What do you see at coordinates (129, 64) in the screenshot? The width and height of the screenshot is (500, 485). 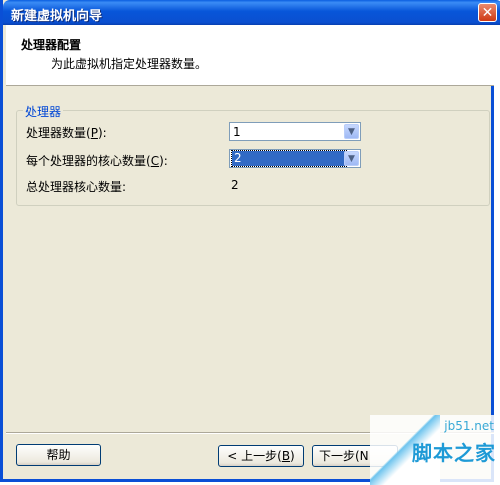 I see `page-subtitle: 为此虚拟机指定处理器数量。` at bounding box center [129, 64].